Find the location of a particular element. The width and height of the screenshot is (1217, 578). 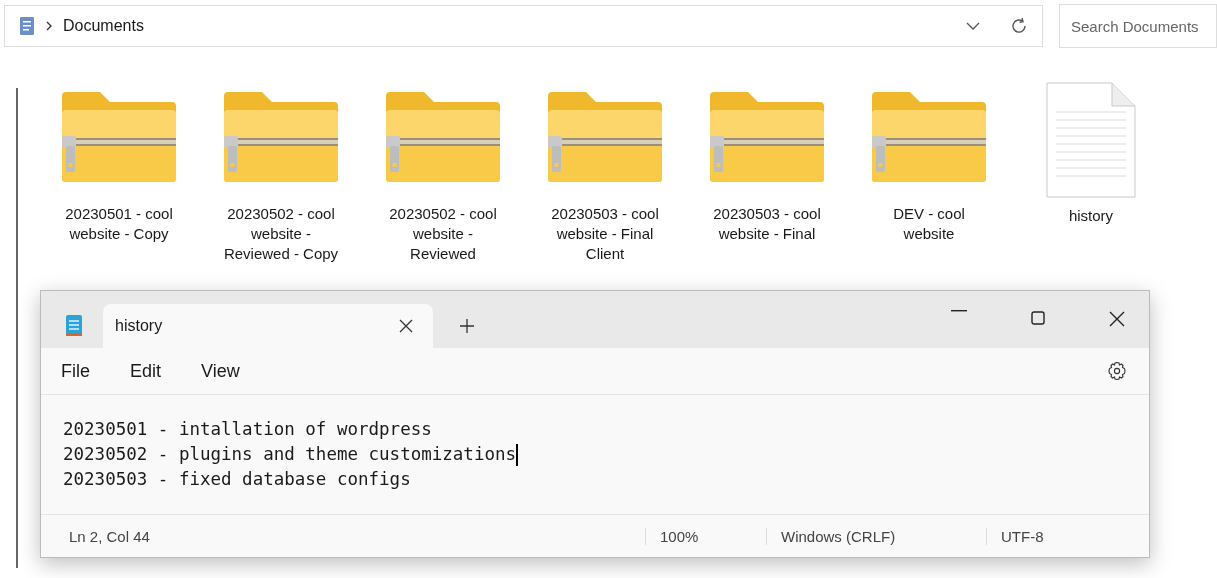

new-tab-icon is located at coordinates (467, 326).